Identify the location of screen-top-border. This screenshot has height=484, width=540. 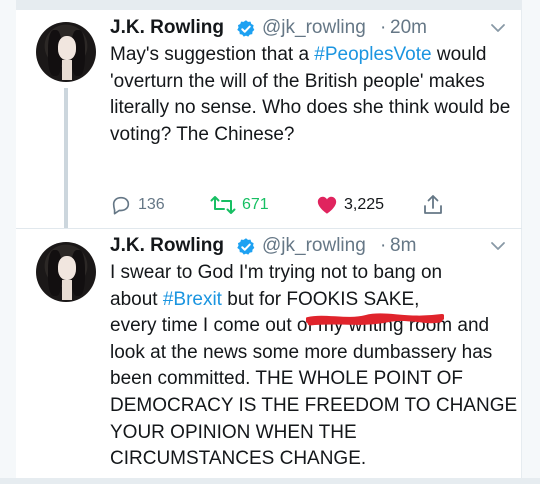
(270, 5).